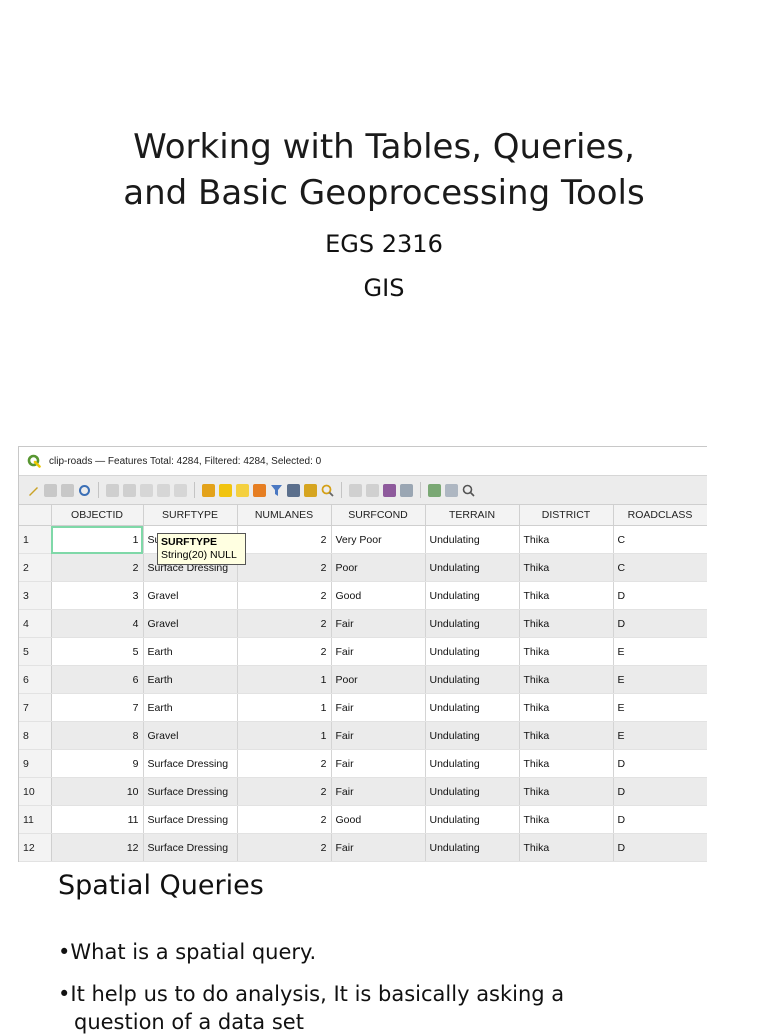  Describe the element at coordinates (97, 595) in the screenshot. I see `objectid-cell: 3` at that location.